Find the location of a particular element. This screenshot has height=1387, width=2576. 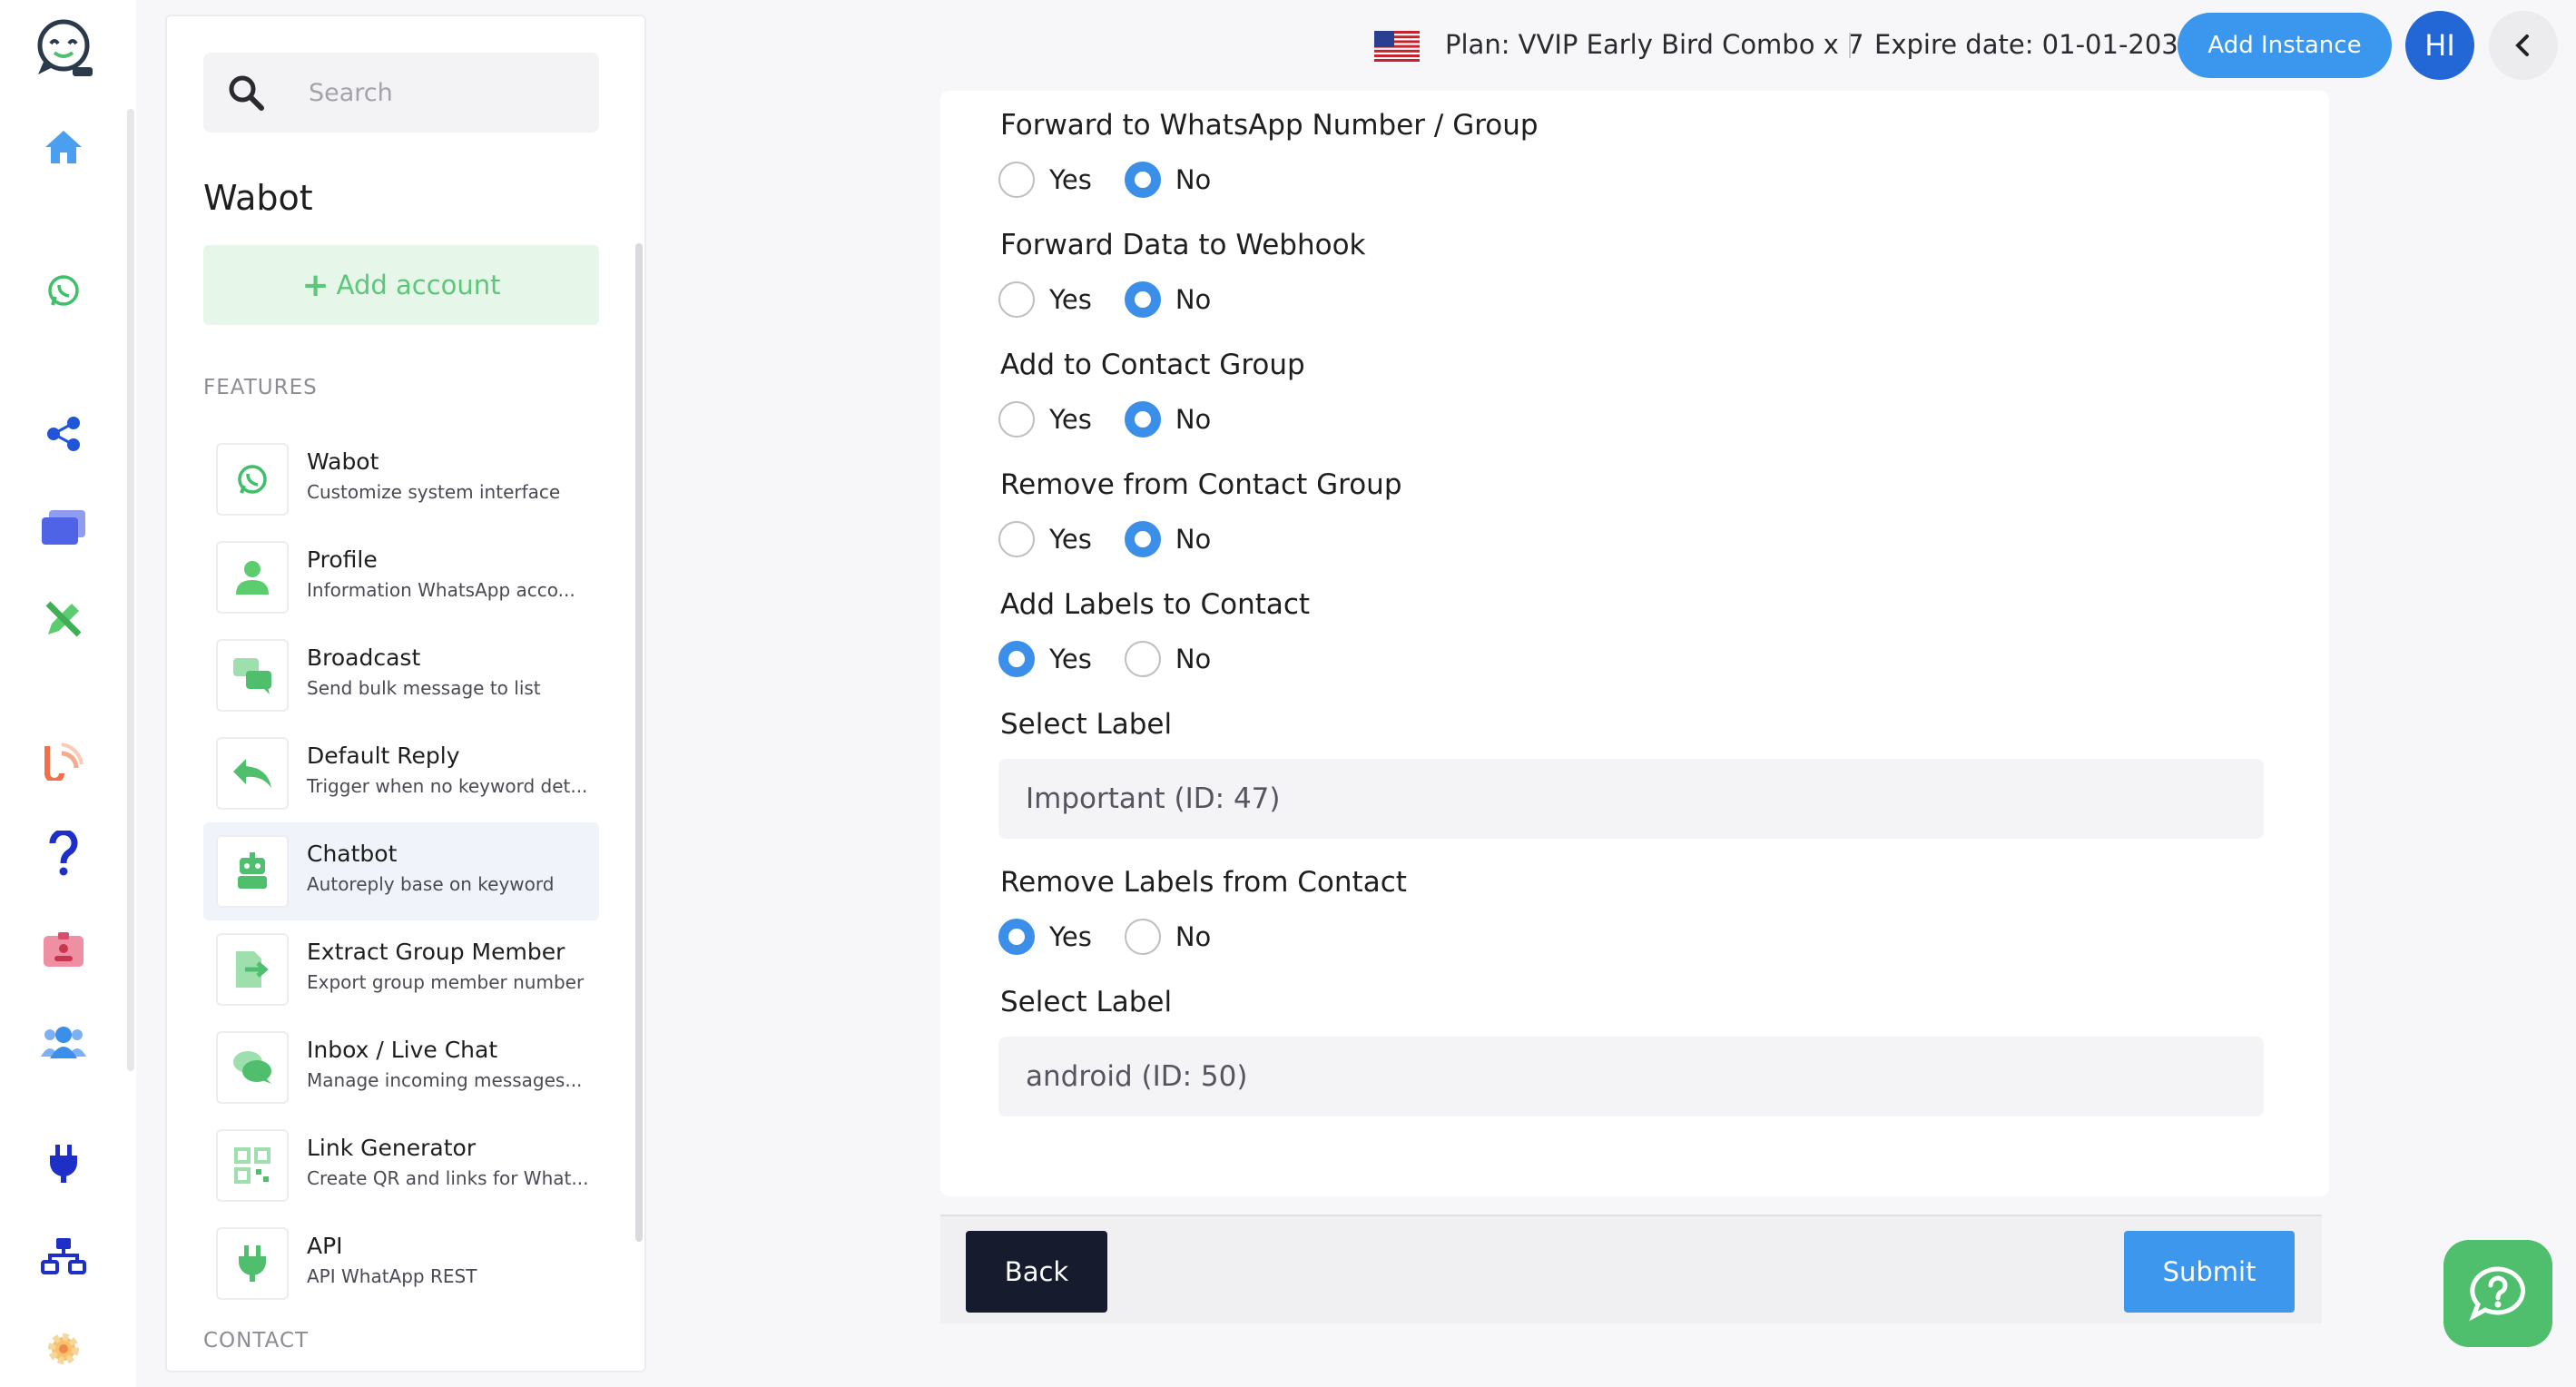

plug-icon is located at coordinates (63, 1164).